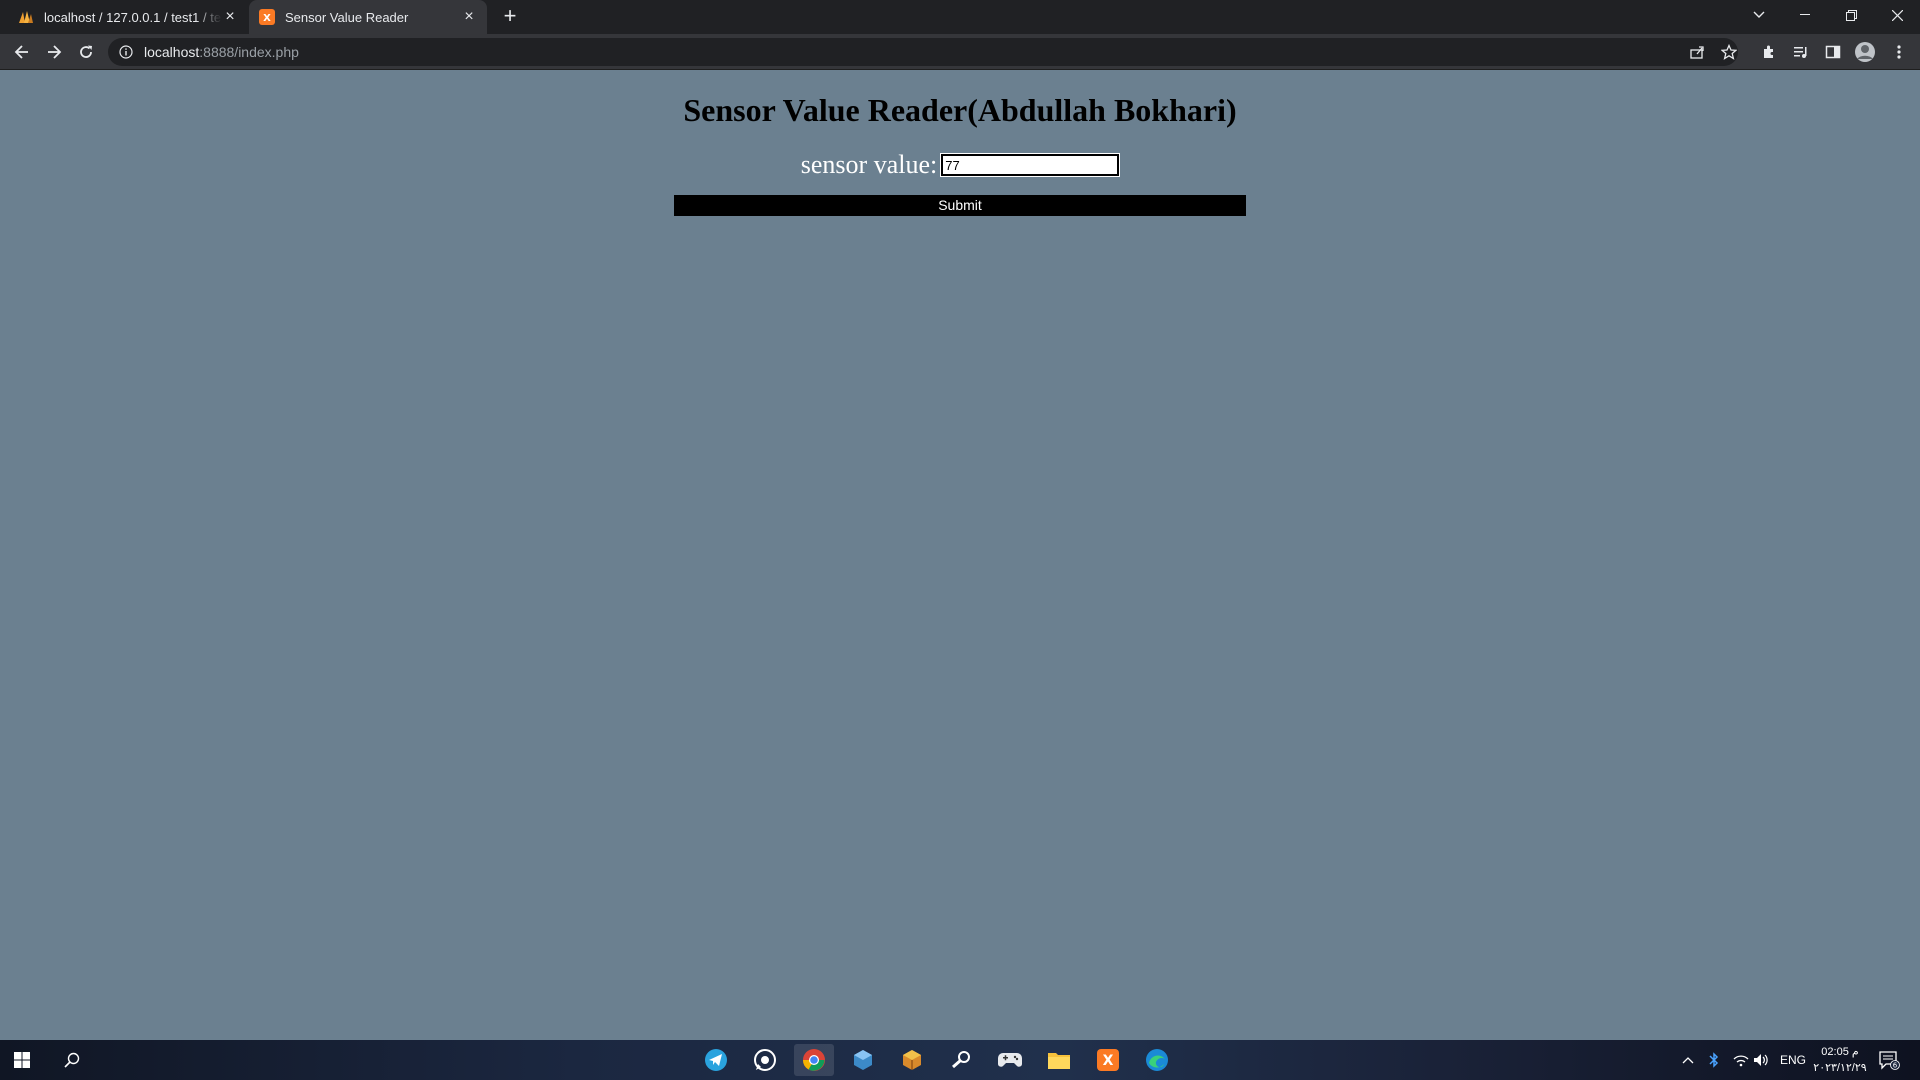  I want to click on page-title: Sensor Value Reader(Abdullah Bokhari), so click(960, 110).